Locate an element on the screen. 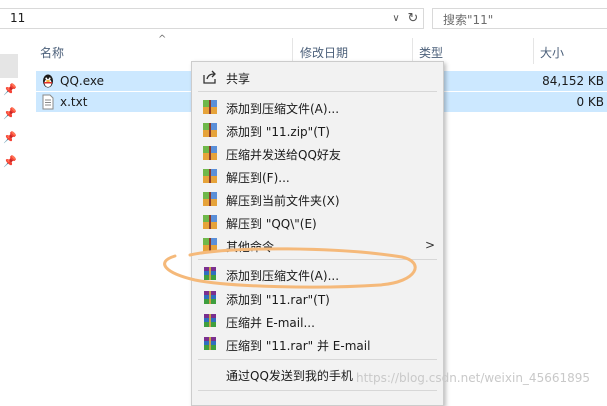 Image resolution: width=607 pixels, height=406 pixels. chevron-down-icon: ∨ is located at coordinates (396, 18).